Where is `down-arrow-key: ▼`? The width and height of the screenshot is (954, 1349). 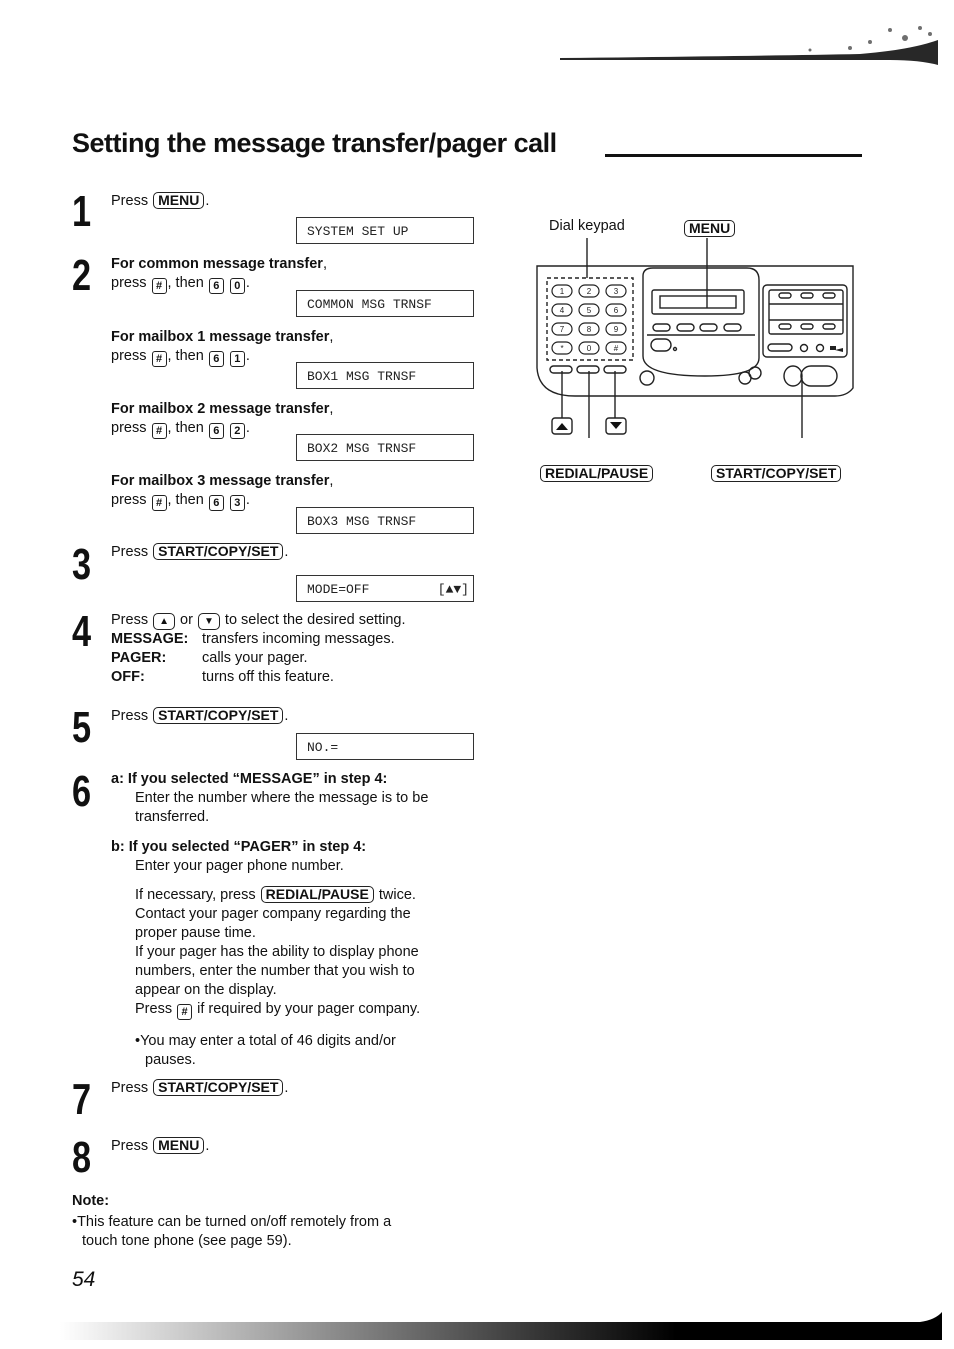
down-arrow-key: ▼ is located at coordinates (208, 621).